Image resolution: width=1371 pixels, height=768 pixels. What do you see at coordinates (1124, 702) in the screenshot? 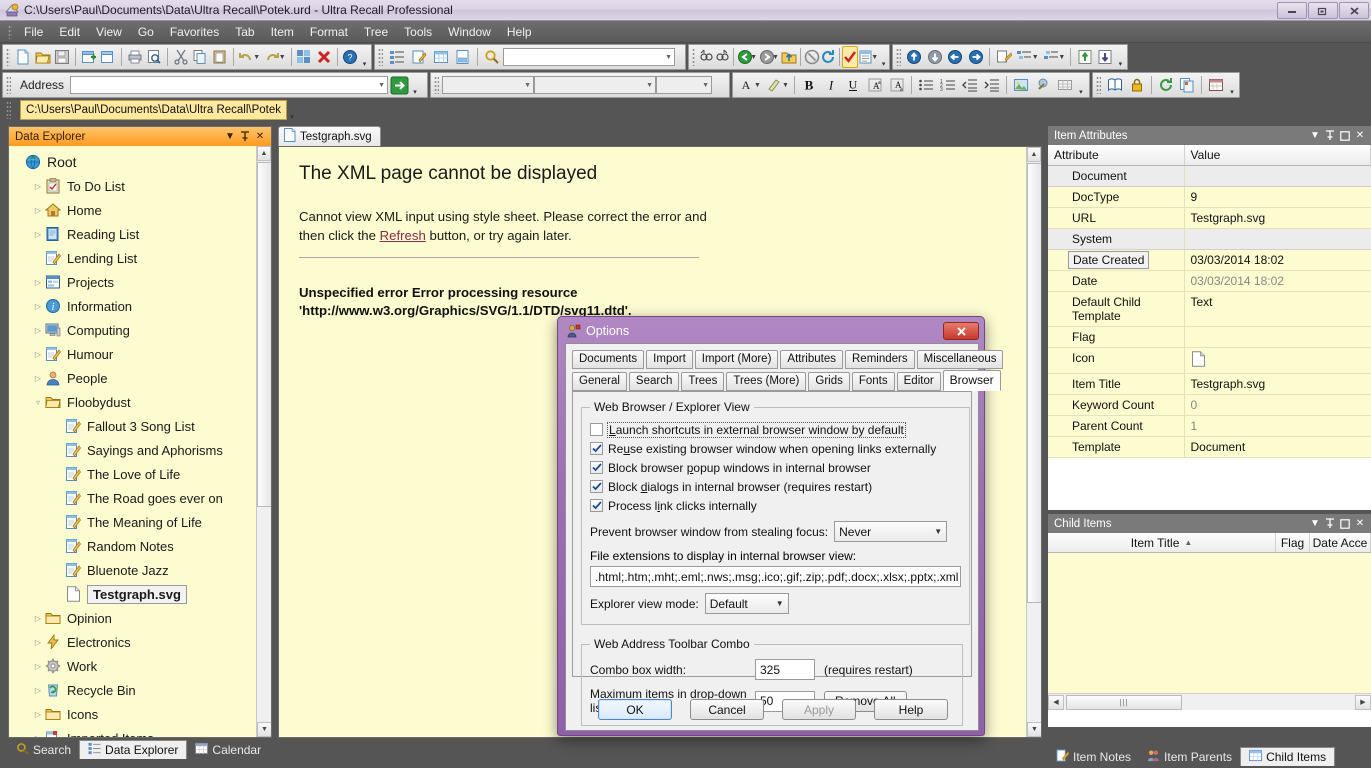
I see `scroll-thumb: |||` at bounding box center [1124, 702].